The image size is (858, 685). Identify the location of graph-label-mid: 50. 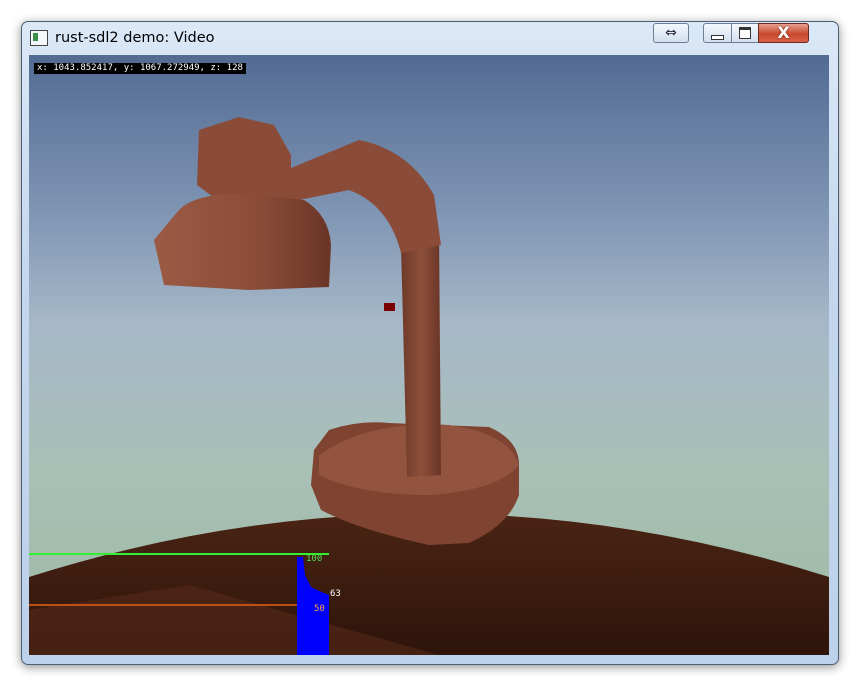
(319, 609).